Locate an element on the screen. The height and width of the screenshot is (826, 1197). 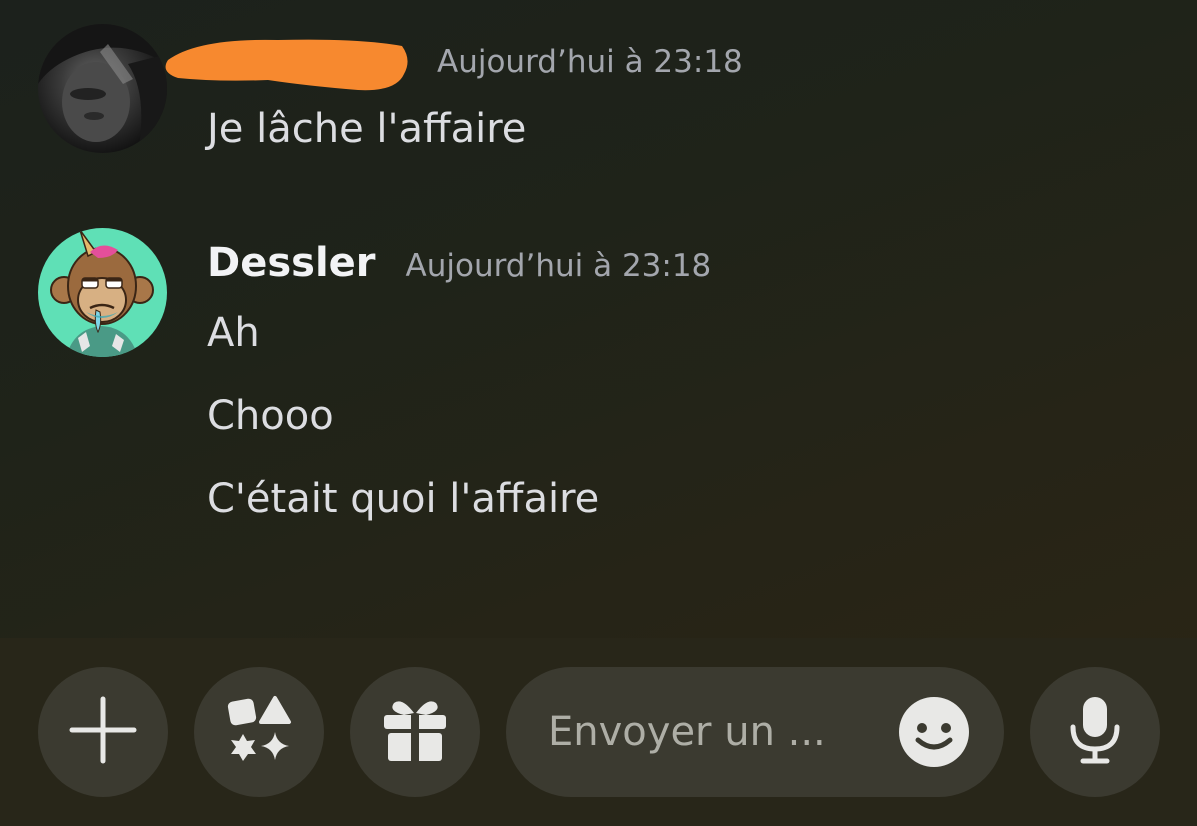
microphone-icon is located at coordinates (1095, 732).